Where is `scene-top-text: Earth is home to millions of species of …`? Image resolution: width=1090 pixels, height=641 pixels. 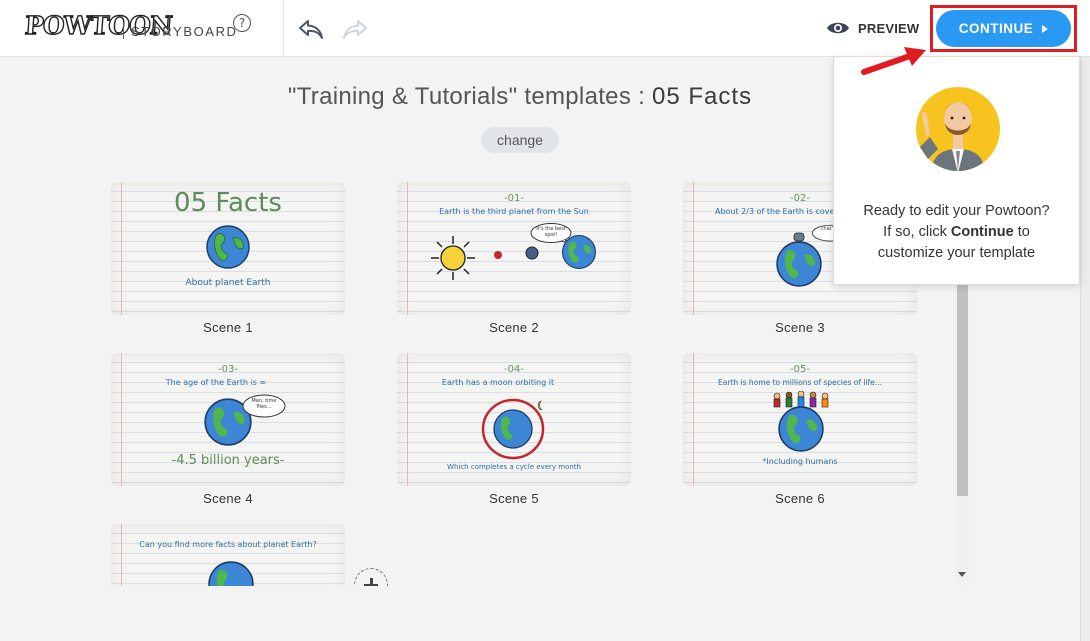
scene-top-text: Earth is home to millions of species of … is located at coordinates (800, 382).